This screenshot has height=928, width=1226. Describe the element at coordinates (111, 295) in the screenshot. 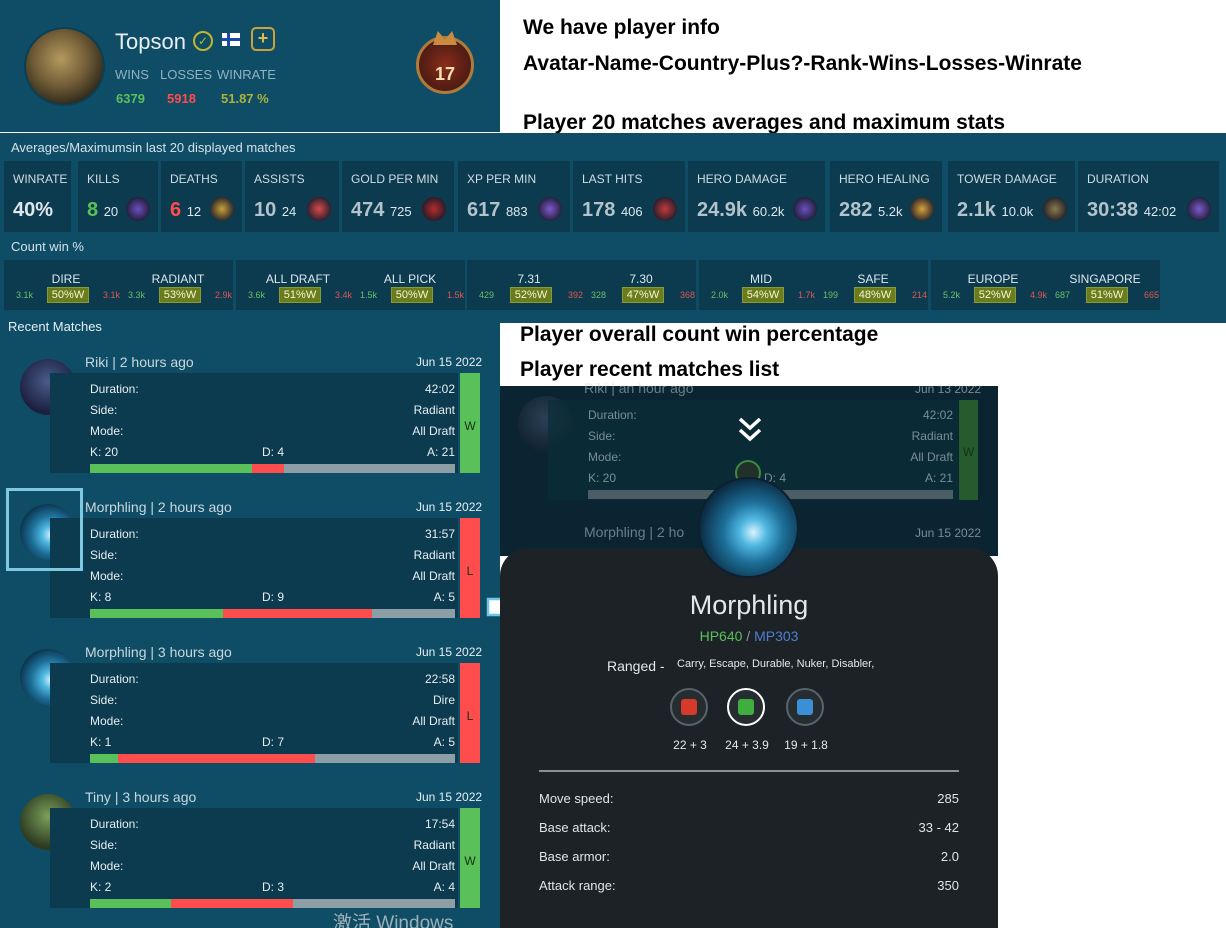

I see `count-win-losses: 3.1k` at that location.